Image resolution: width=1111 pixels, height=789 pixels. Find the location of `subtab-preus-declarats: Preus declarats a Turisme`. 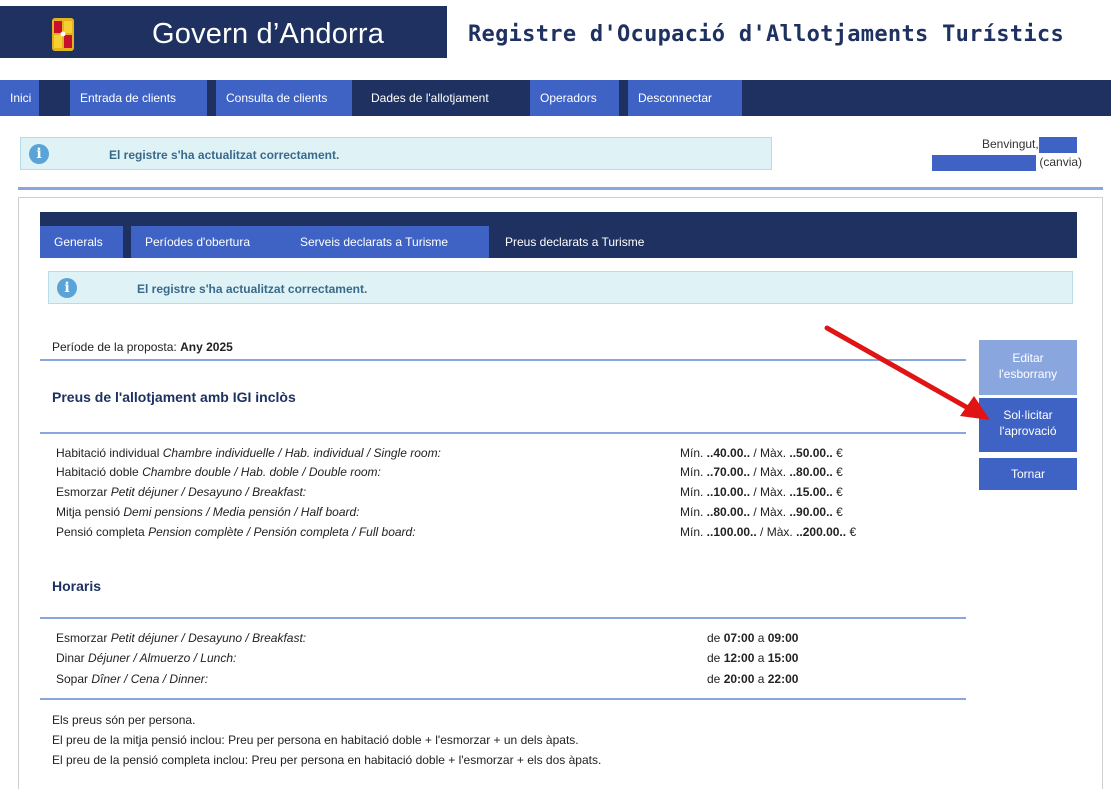

subtab-preus-declarats: Preus declarats a Turisme is located at coordinates (586, 242).